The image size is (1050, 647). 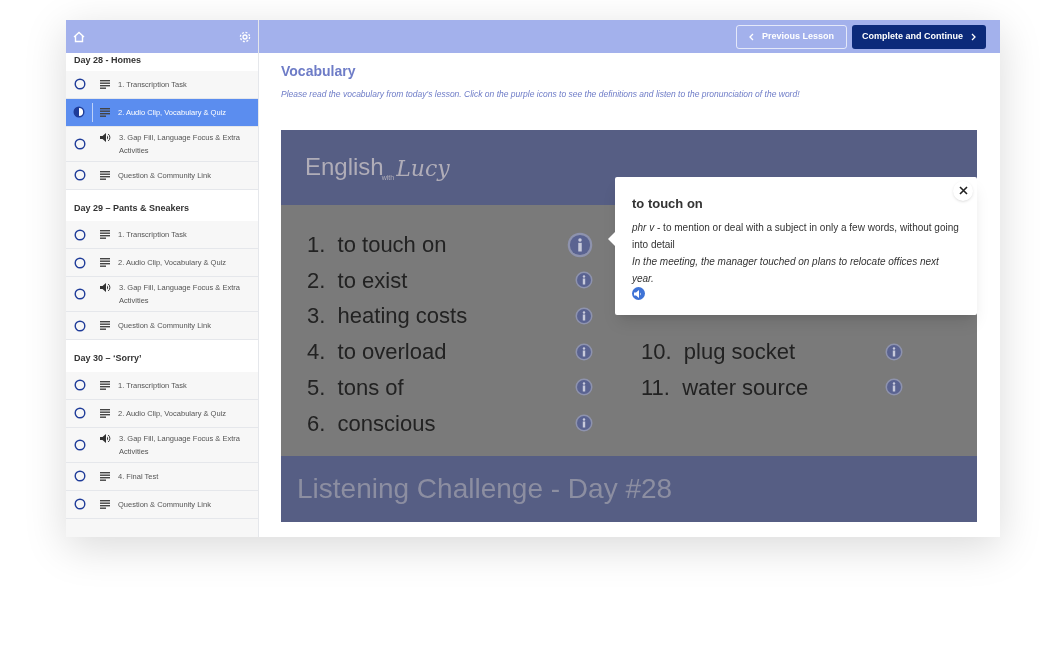 I want to click on vocabulary-word: 5. tons of, so click(x=355, y=387).